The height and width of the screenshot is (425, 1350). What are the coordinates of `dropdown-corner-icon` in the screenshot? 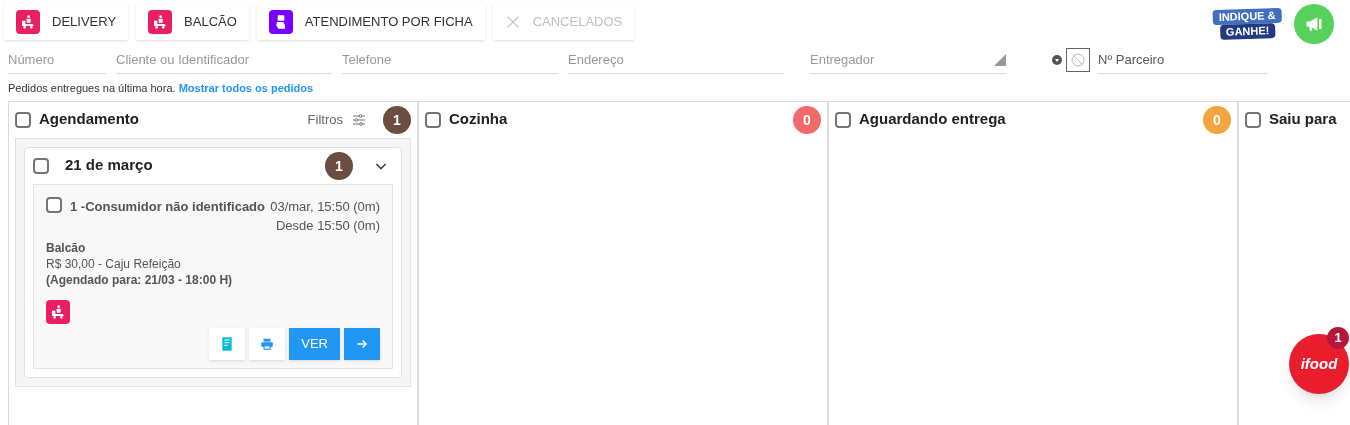 It's located at (1000, 59).